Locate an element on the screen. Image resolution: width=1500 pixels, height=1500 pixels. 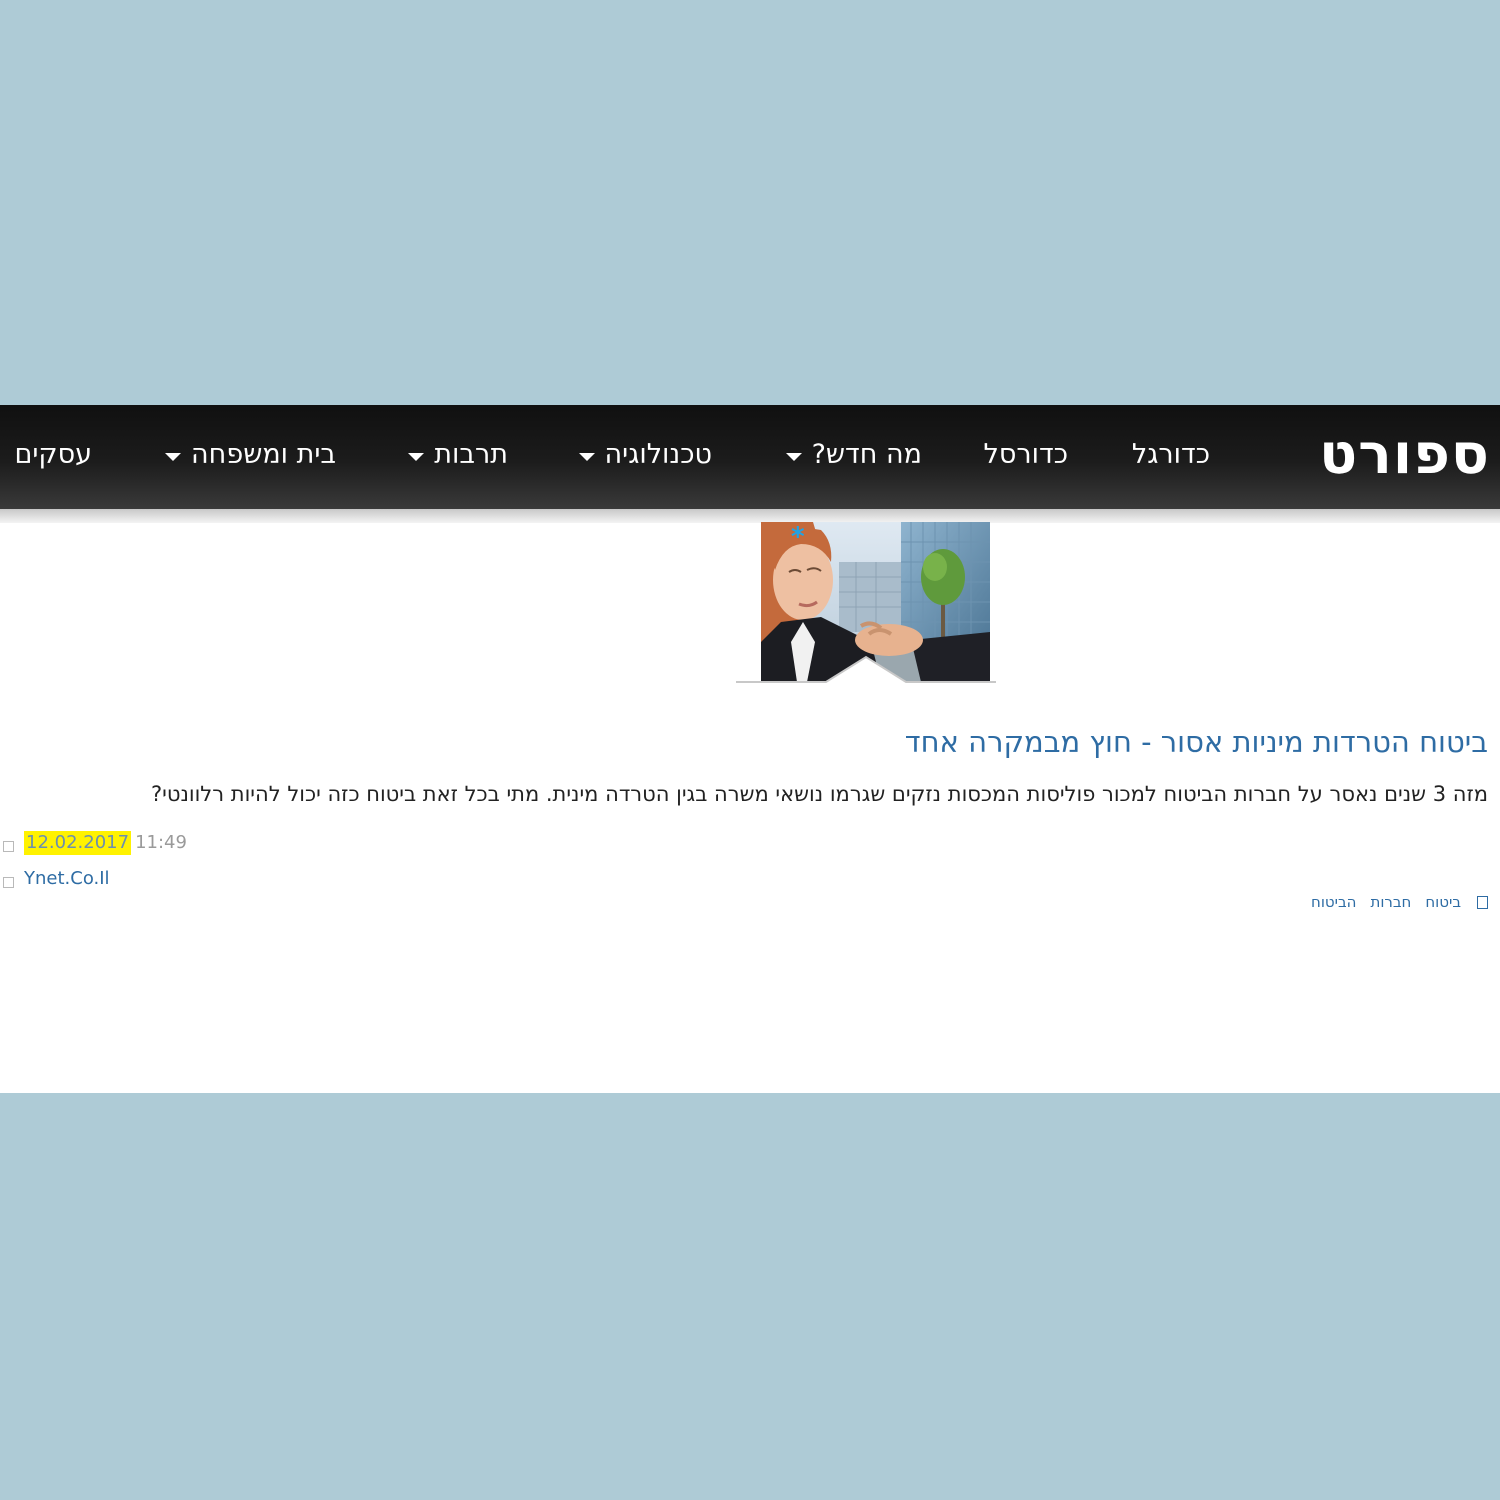
star-icon: * is located at coordinates (798, 537).